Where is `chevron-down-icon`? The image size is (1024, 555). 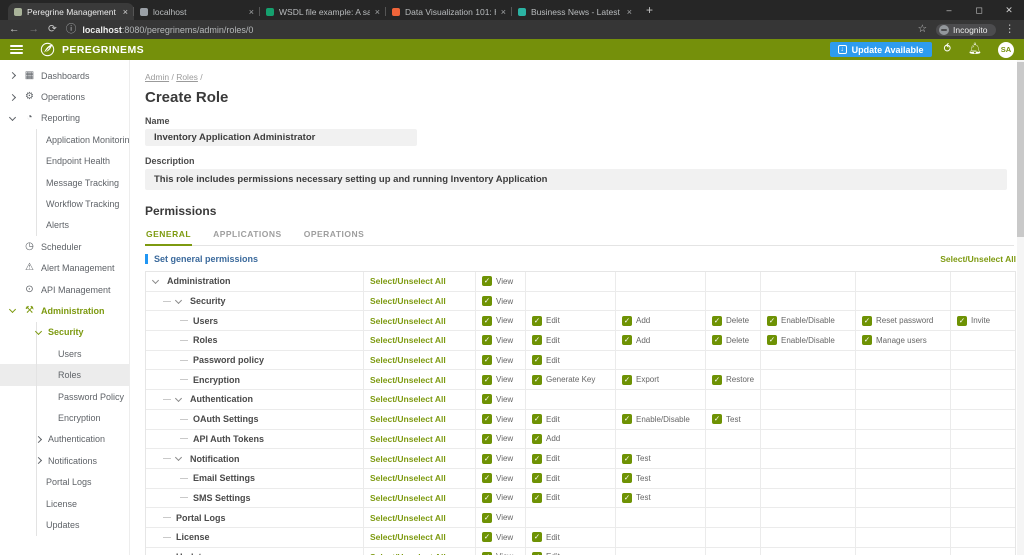
chevron-down-icon is located at coordinates (182, 301).